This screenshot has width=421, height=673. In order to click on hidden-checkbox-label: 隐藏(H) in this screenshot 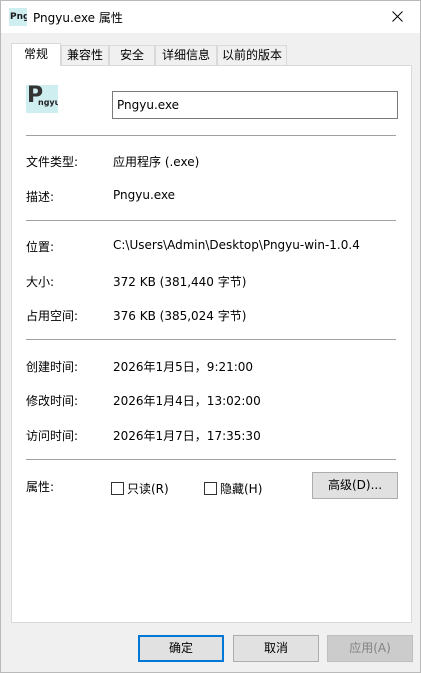, I will do `click(241, 489)`.